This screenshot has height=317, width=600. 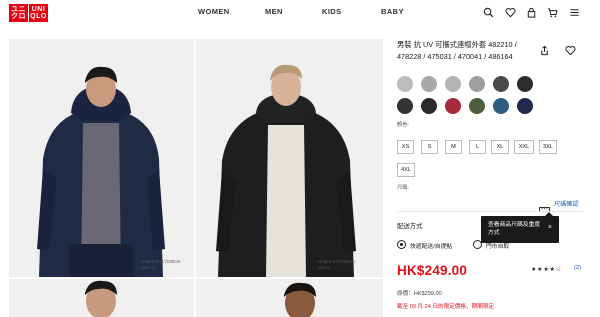 I want to click on logo-text: UNI, so click(x=38, y=9).